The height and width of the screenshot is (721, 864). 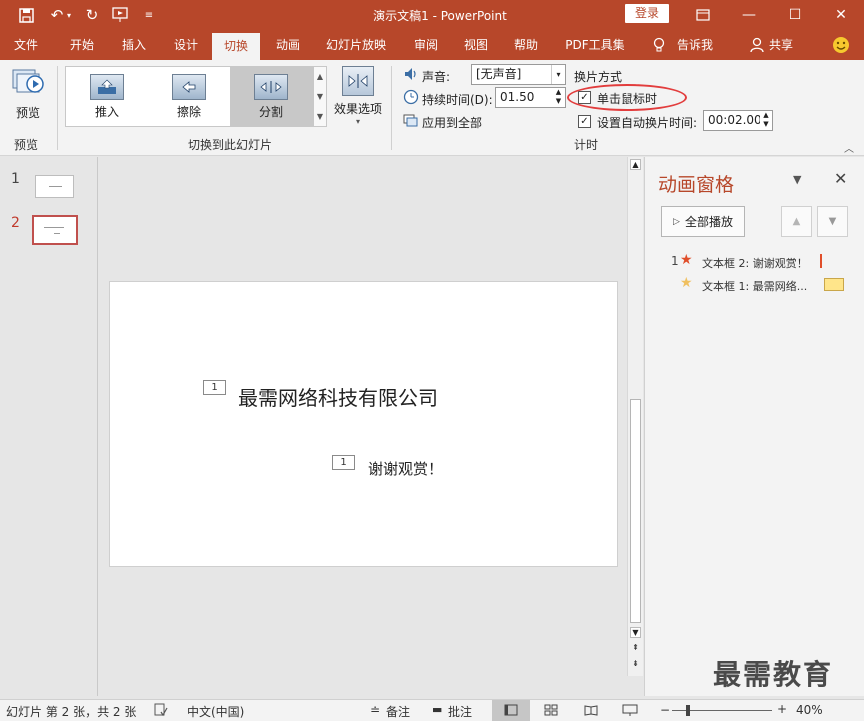 I want to click on reading-view-icon, so click(x=591, y=711).